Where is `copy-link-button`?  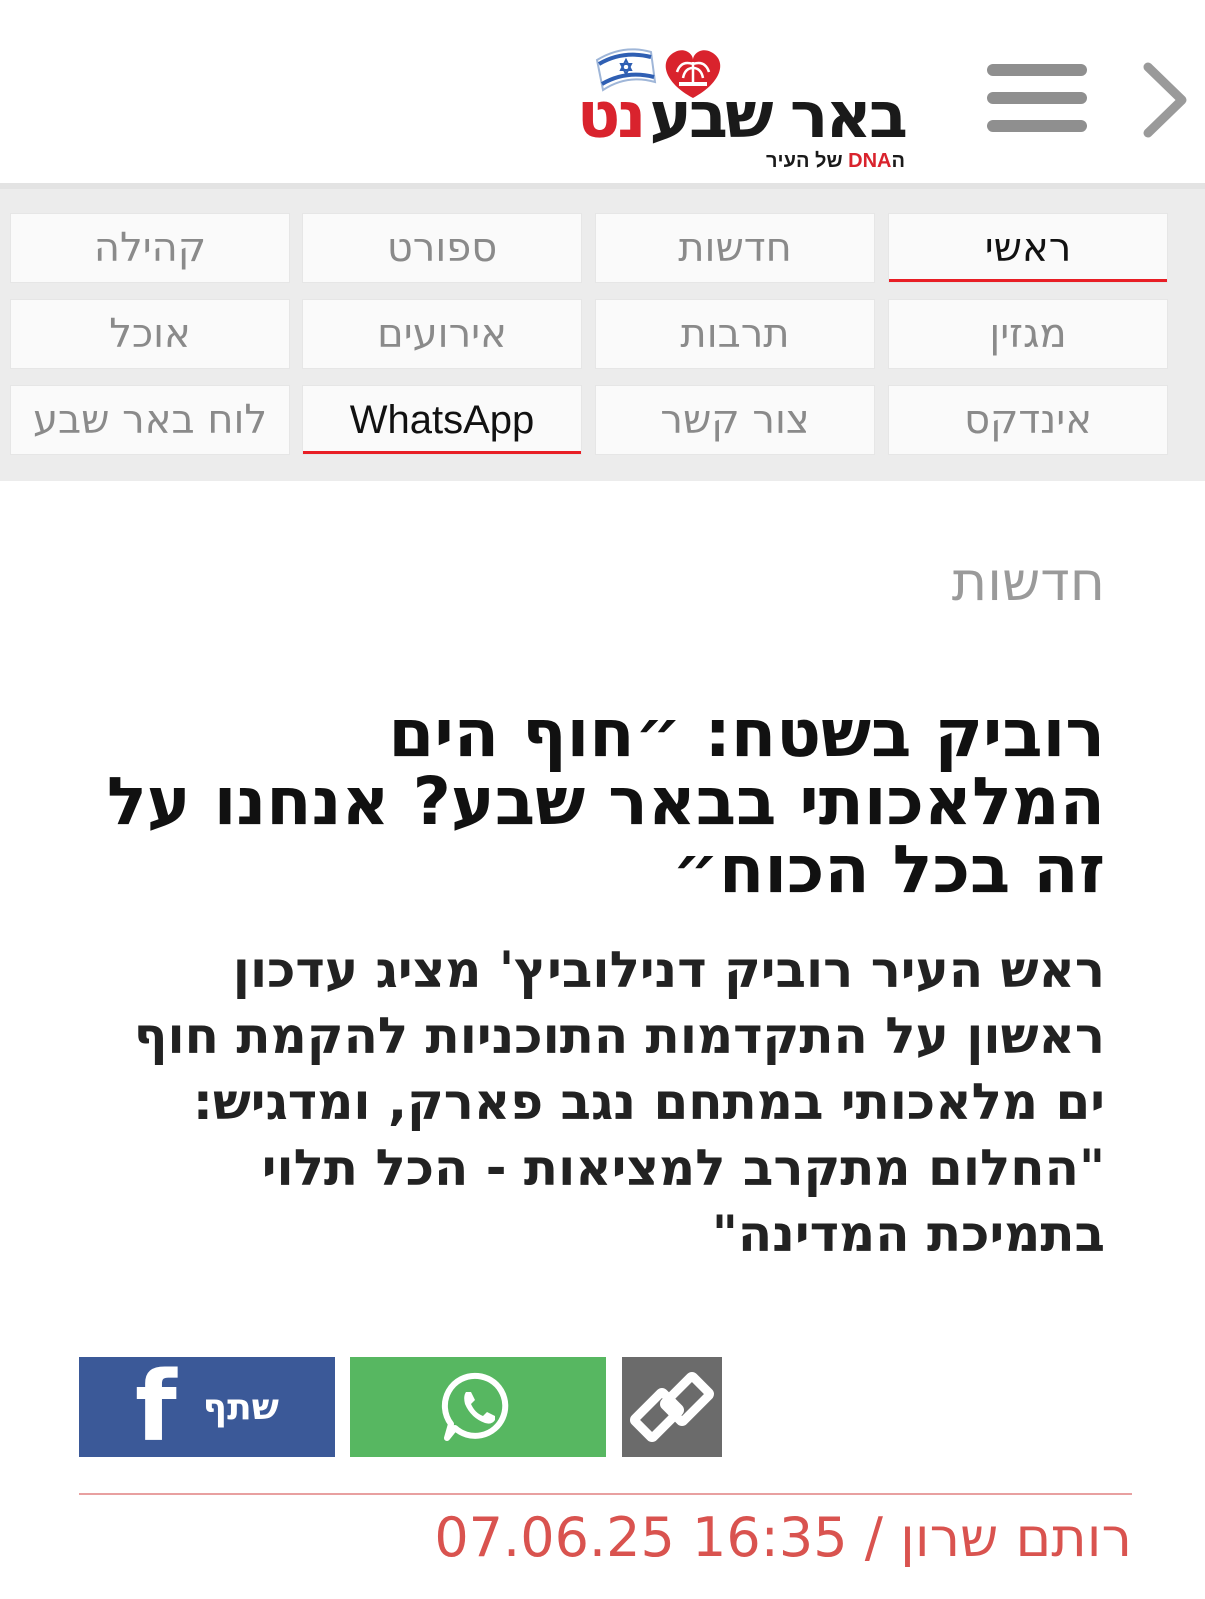
copy-link-button is located at coordinates (672, 1407).